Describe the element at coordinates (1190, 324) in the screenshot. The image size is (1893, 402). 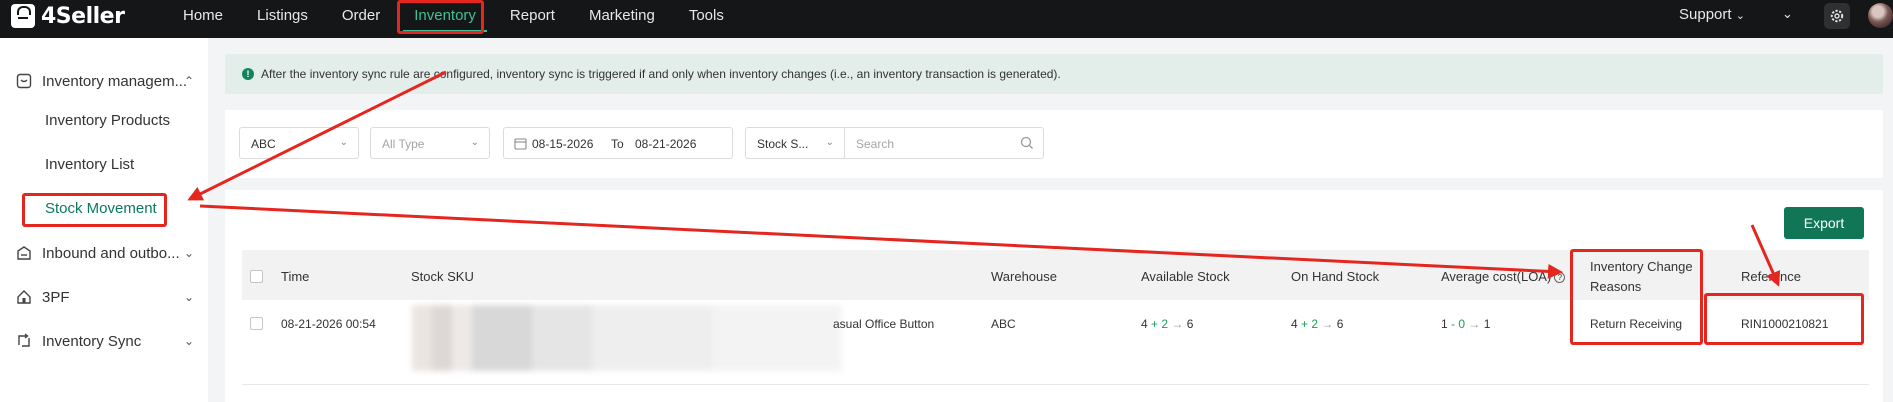
I see `available-to: 6` at that location.